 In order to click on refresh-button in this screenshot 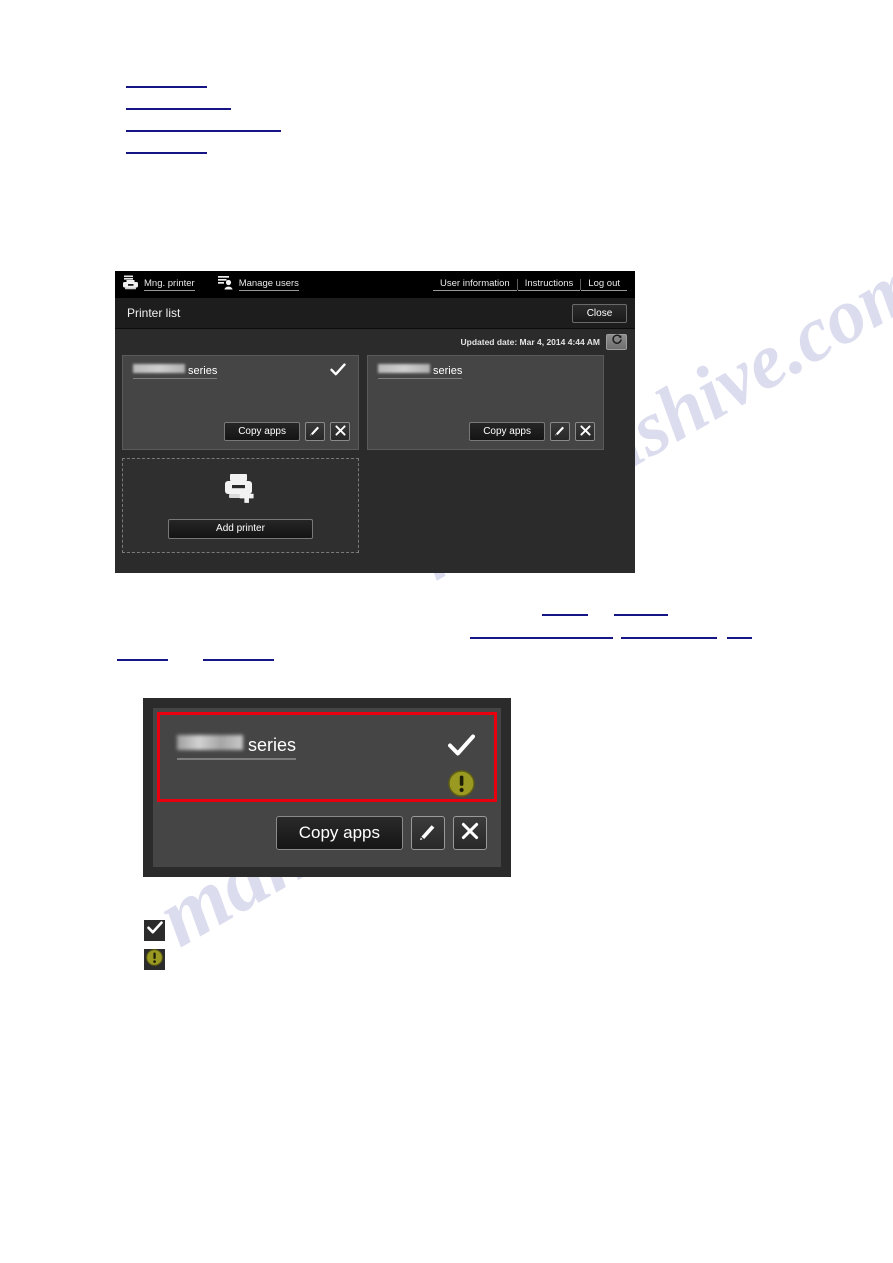, I will do `click(616, 342)`.